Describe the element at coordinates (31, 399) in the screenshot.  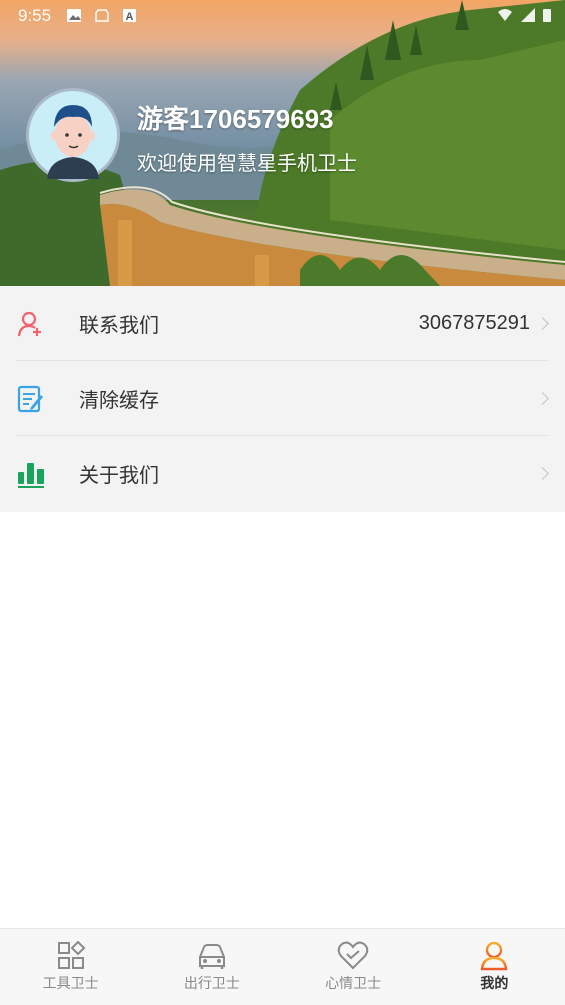
I see `edit-note-icon` at that location.